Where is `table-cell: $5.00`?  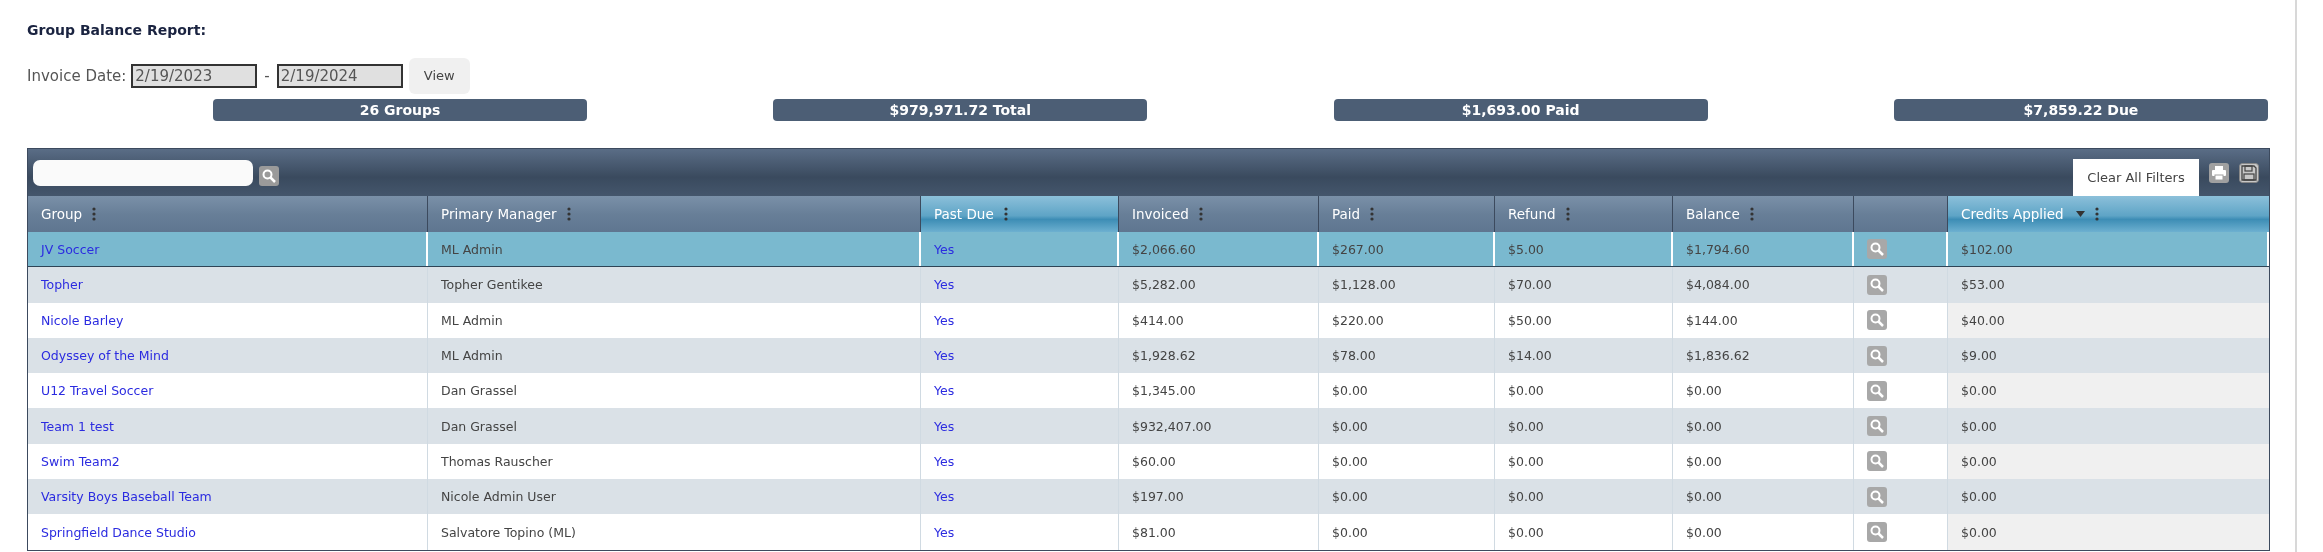
table-cell: $5.00 is located at coordinates (1526, 249).